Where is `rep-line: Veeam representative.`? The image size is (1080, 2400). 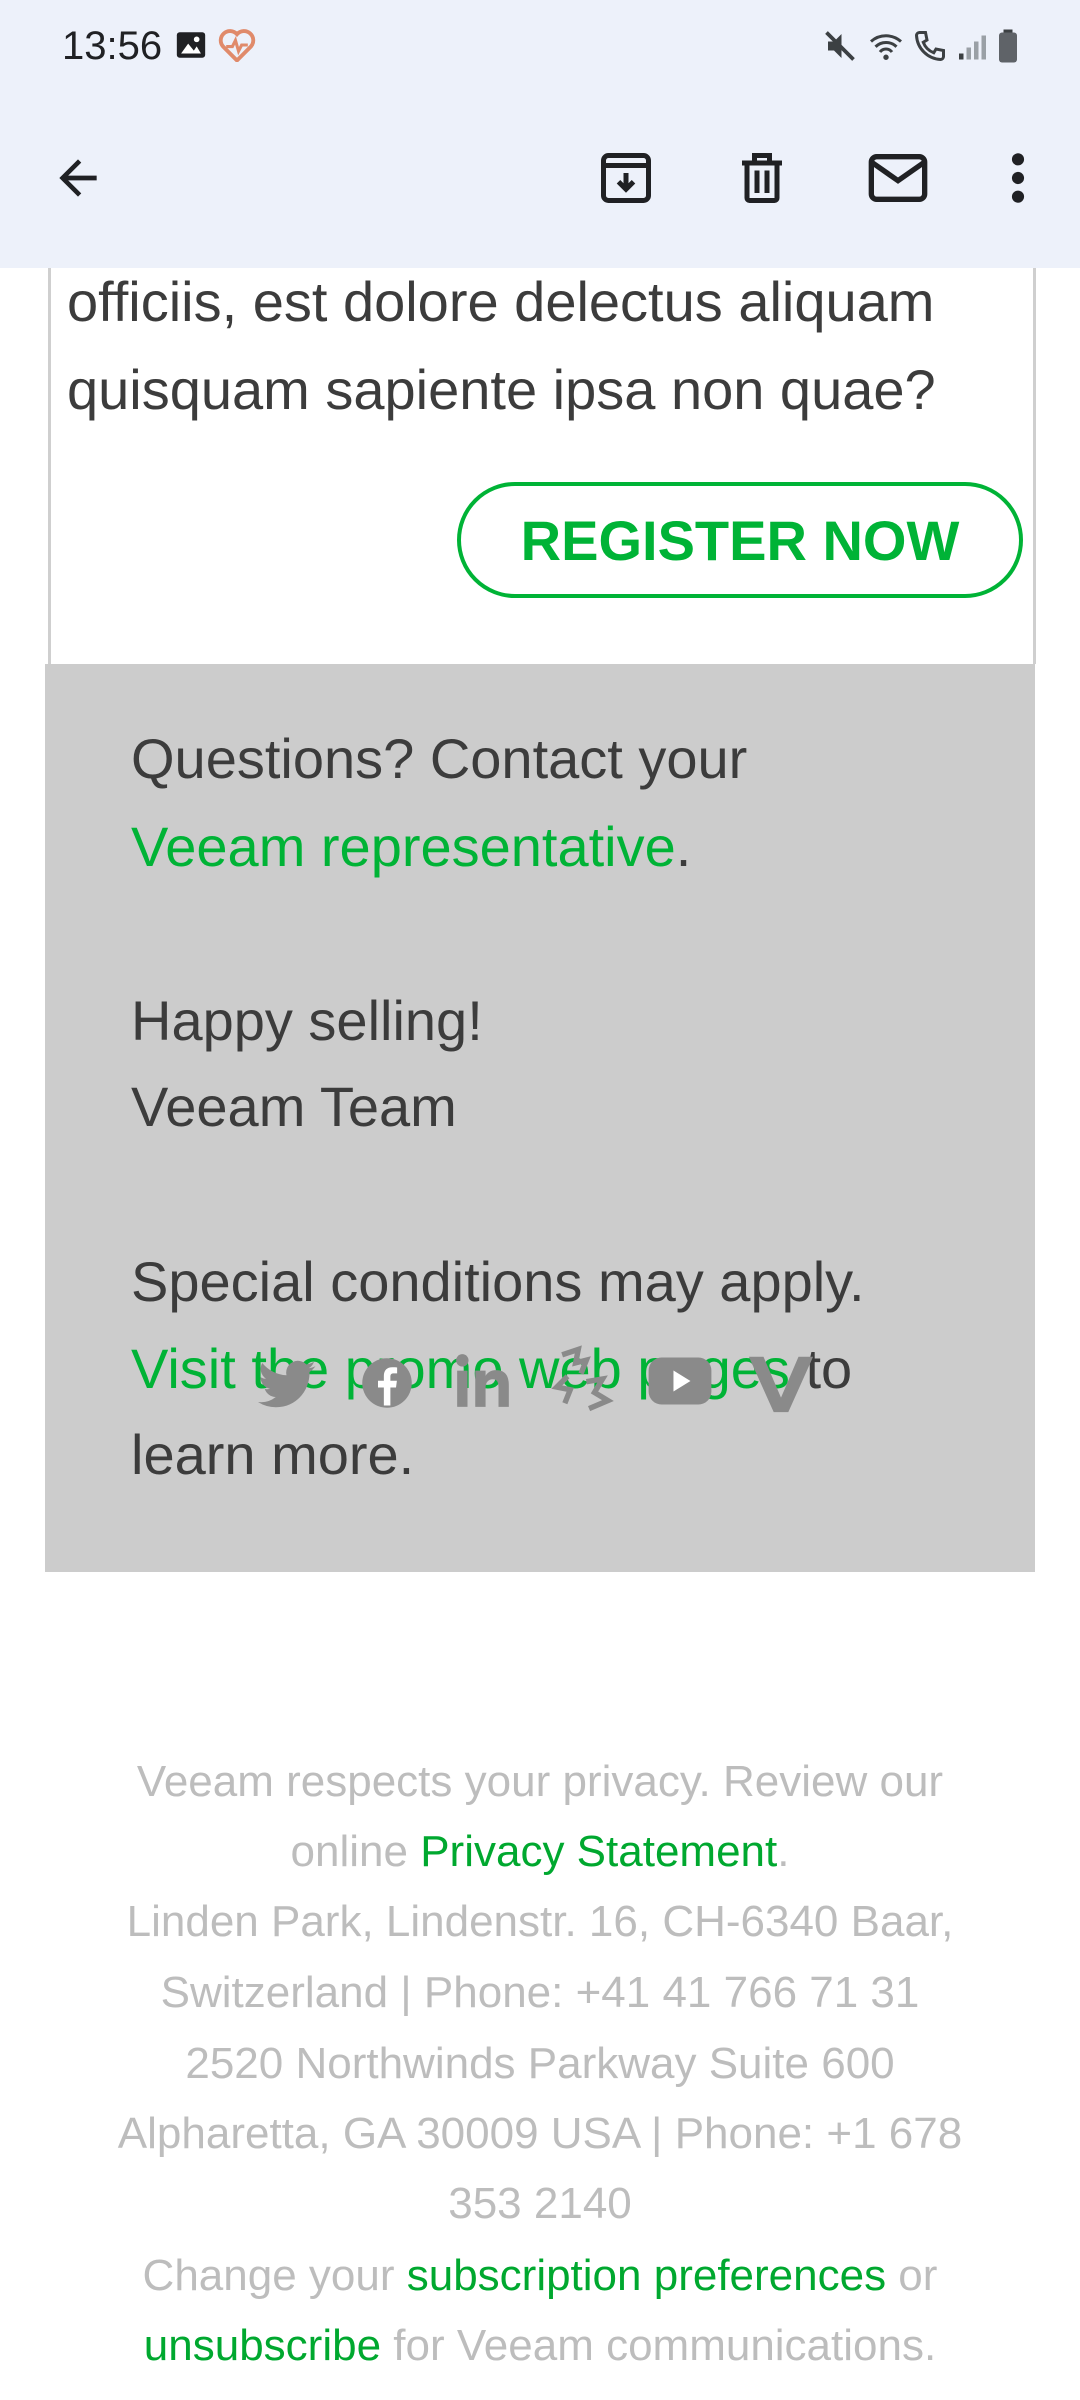 rep-line: Veeam representative. is located at coordinates (411, 847).